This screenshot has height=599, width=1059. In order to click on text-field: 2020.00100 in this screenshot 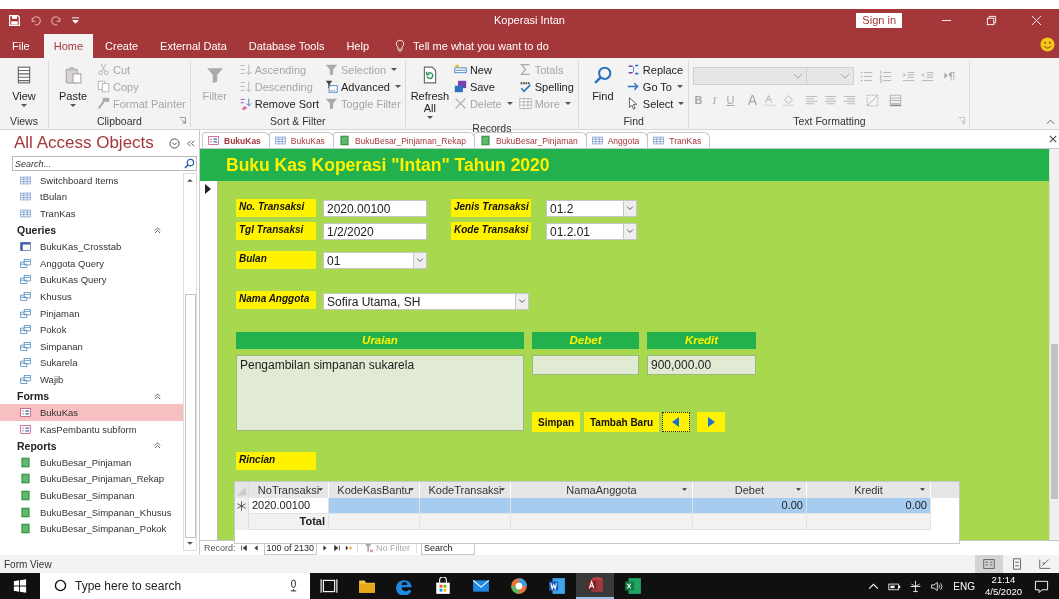, I will do `click(375, 208)`.